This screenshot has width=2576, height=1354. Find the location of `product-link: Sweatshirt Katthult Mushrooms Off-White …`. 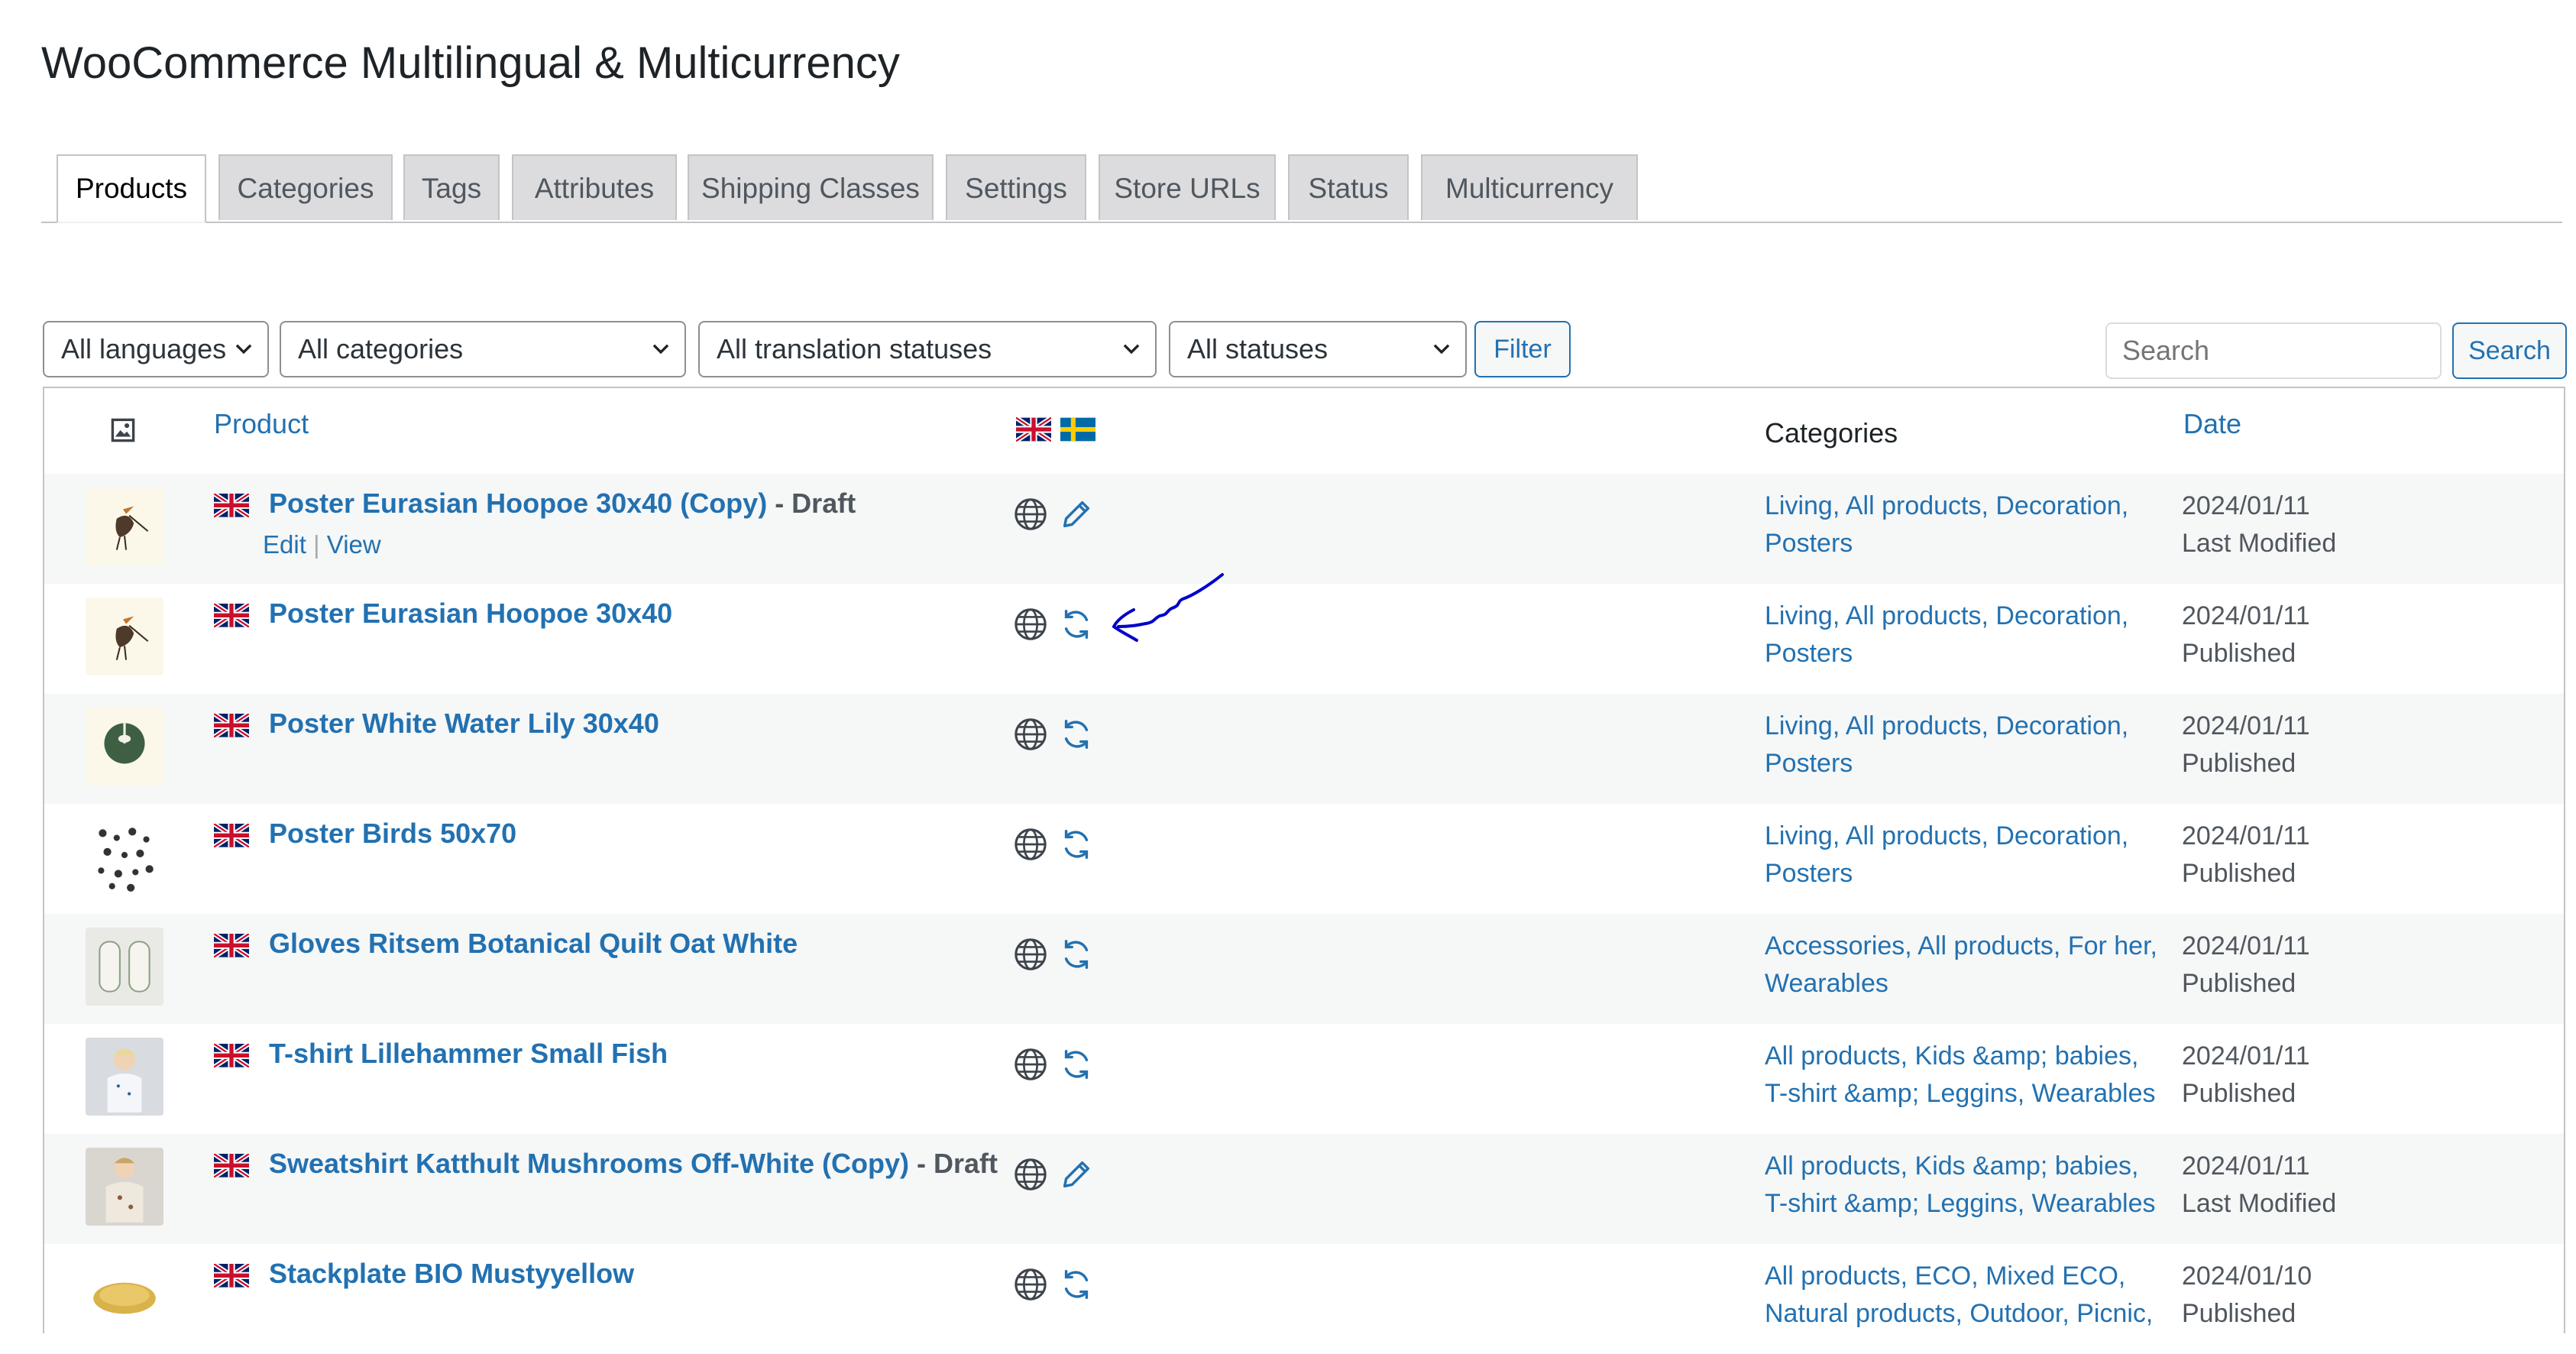

product-link: Sweatshirt Katthult Mushrooms Off-White … is located at coordinates (589, 1163).